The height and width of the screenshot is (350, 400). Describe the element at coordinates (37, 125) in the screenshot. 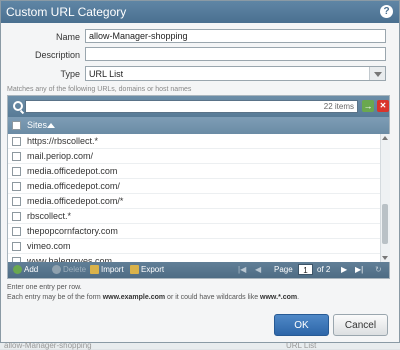

I see `sites-column-title: Sites` at that location.